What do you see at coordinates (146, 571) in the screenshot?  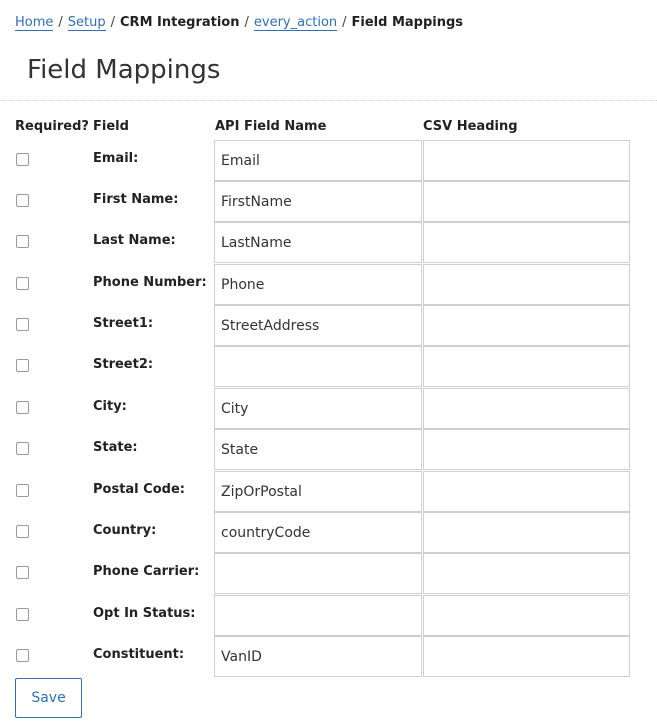 I see `field-label: Phone Carrier:` at bounding box center [146, 571].